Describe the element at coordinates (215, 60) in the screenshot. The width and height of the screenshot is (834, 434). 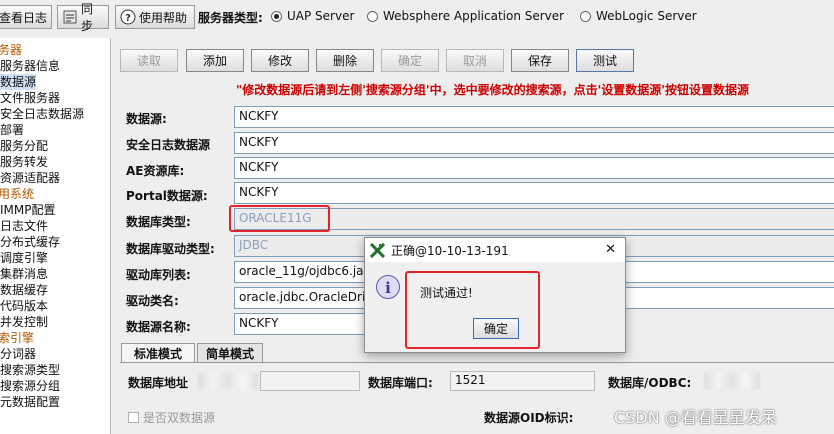
I see `add-button: 添加` at that location.